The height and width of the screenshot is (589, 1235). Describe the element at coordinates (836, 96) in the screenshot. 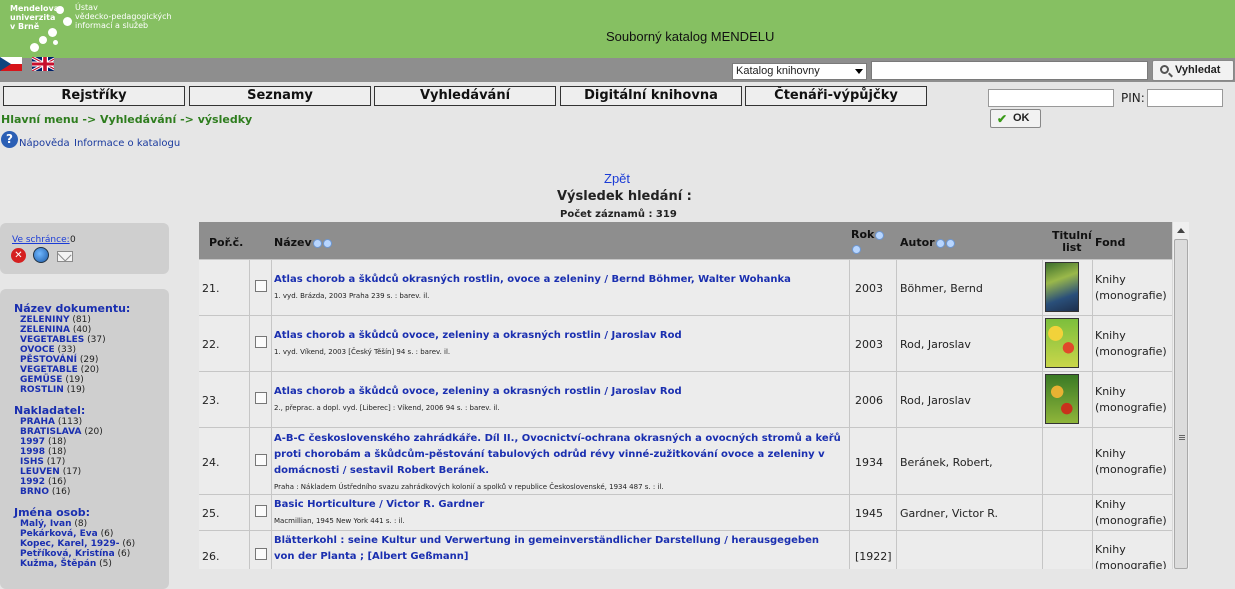

I see `tab-readers-loans: Čtenáři-výpůjčky` at that location.